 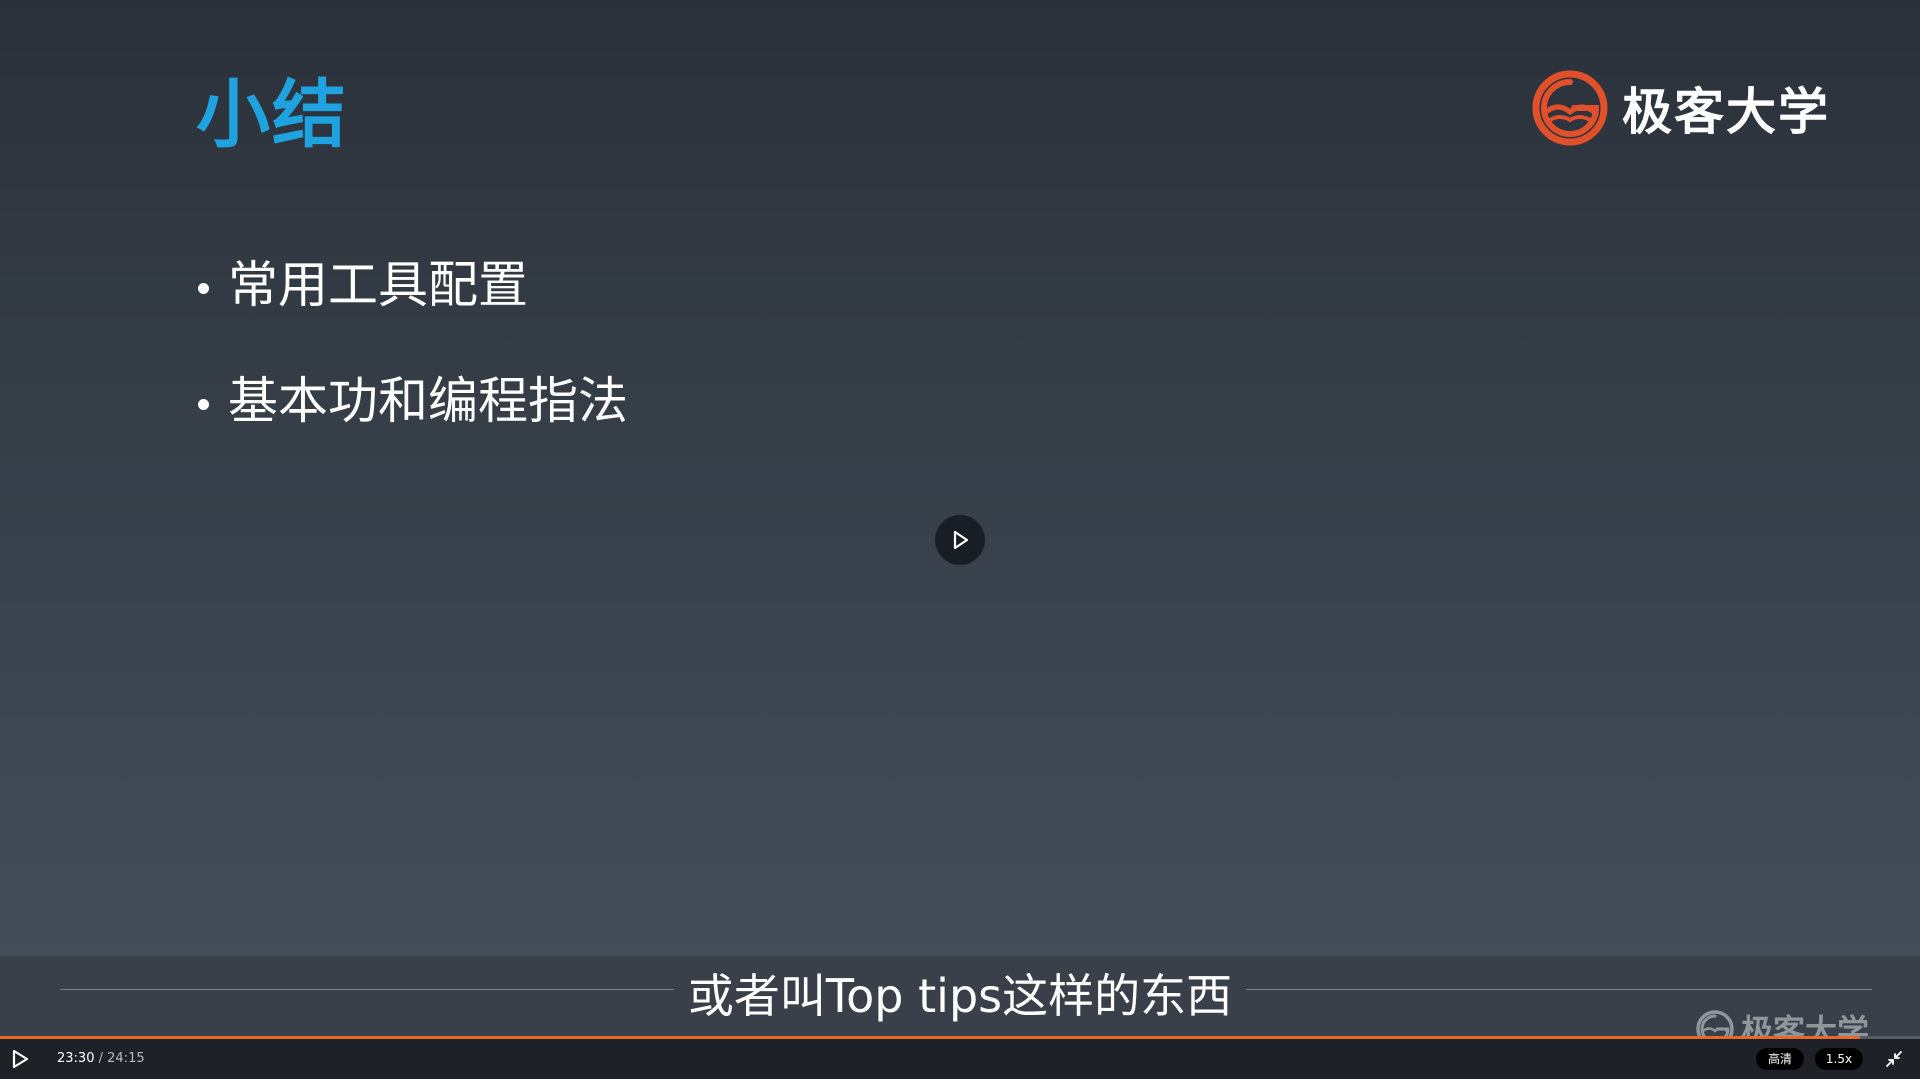 I want to click on brand-logo-text: 极客大学, so click(x=1726, y=112).